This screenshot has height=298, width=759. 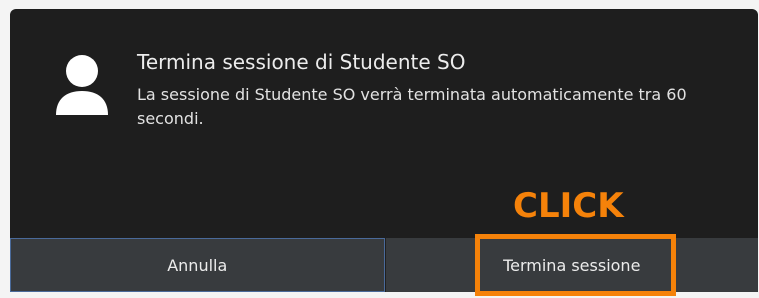 I want to click on dialog-title: Termina sessione di Studente SO, so click(x=301, y=62).